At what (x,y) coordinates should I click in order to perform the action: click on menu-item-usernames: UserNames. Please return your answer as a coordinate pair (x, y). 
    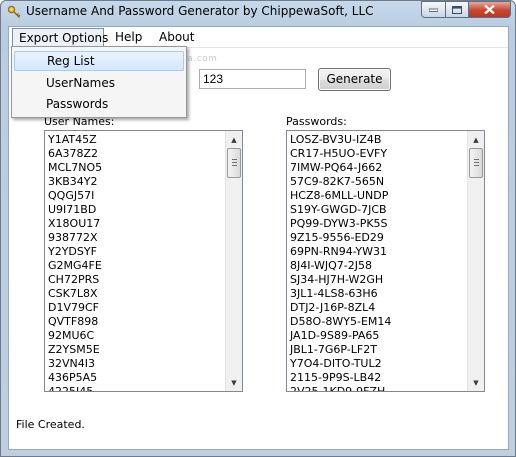
    Looking at the image, I should click on (99, 83).